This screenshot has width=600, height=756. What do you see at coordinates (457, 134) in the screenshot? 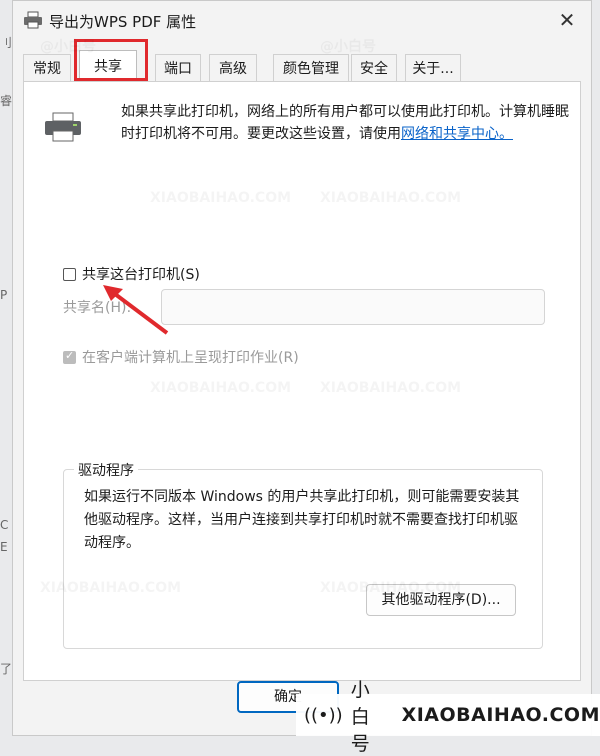
I see `network-sharing-center-link: 网络和共享中心。` at bounding box center [457, 134].